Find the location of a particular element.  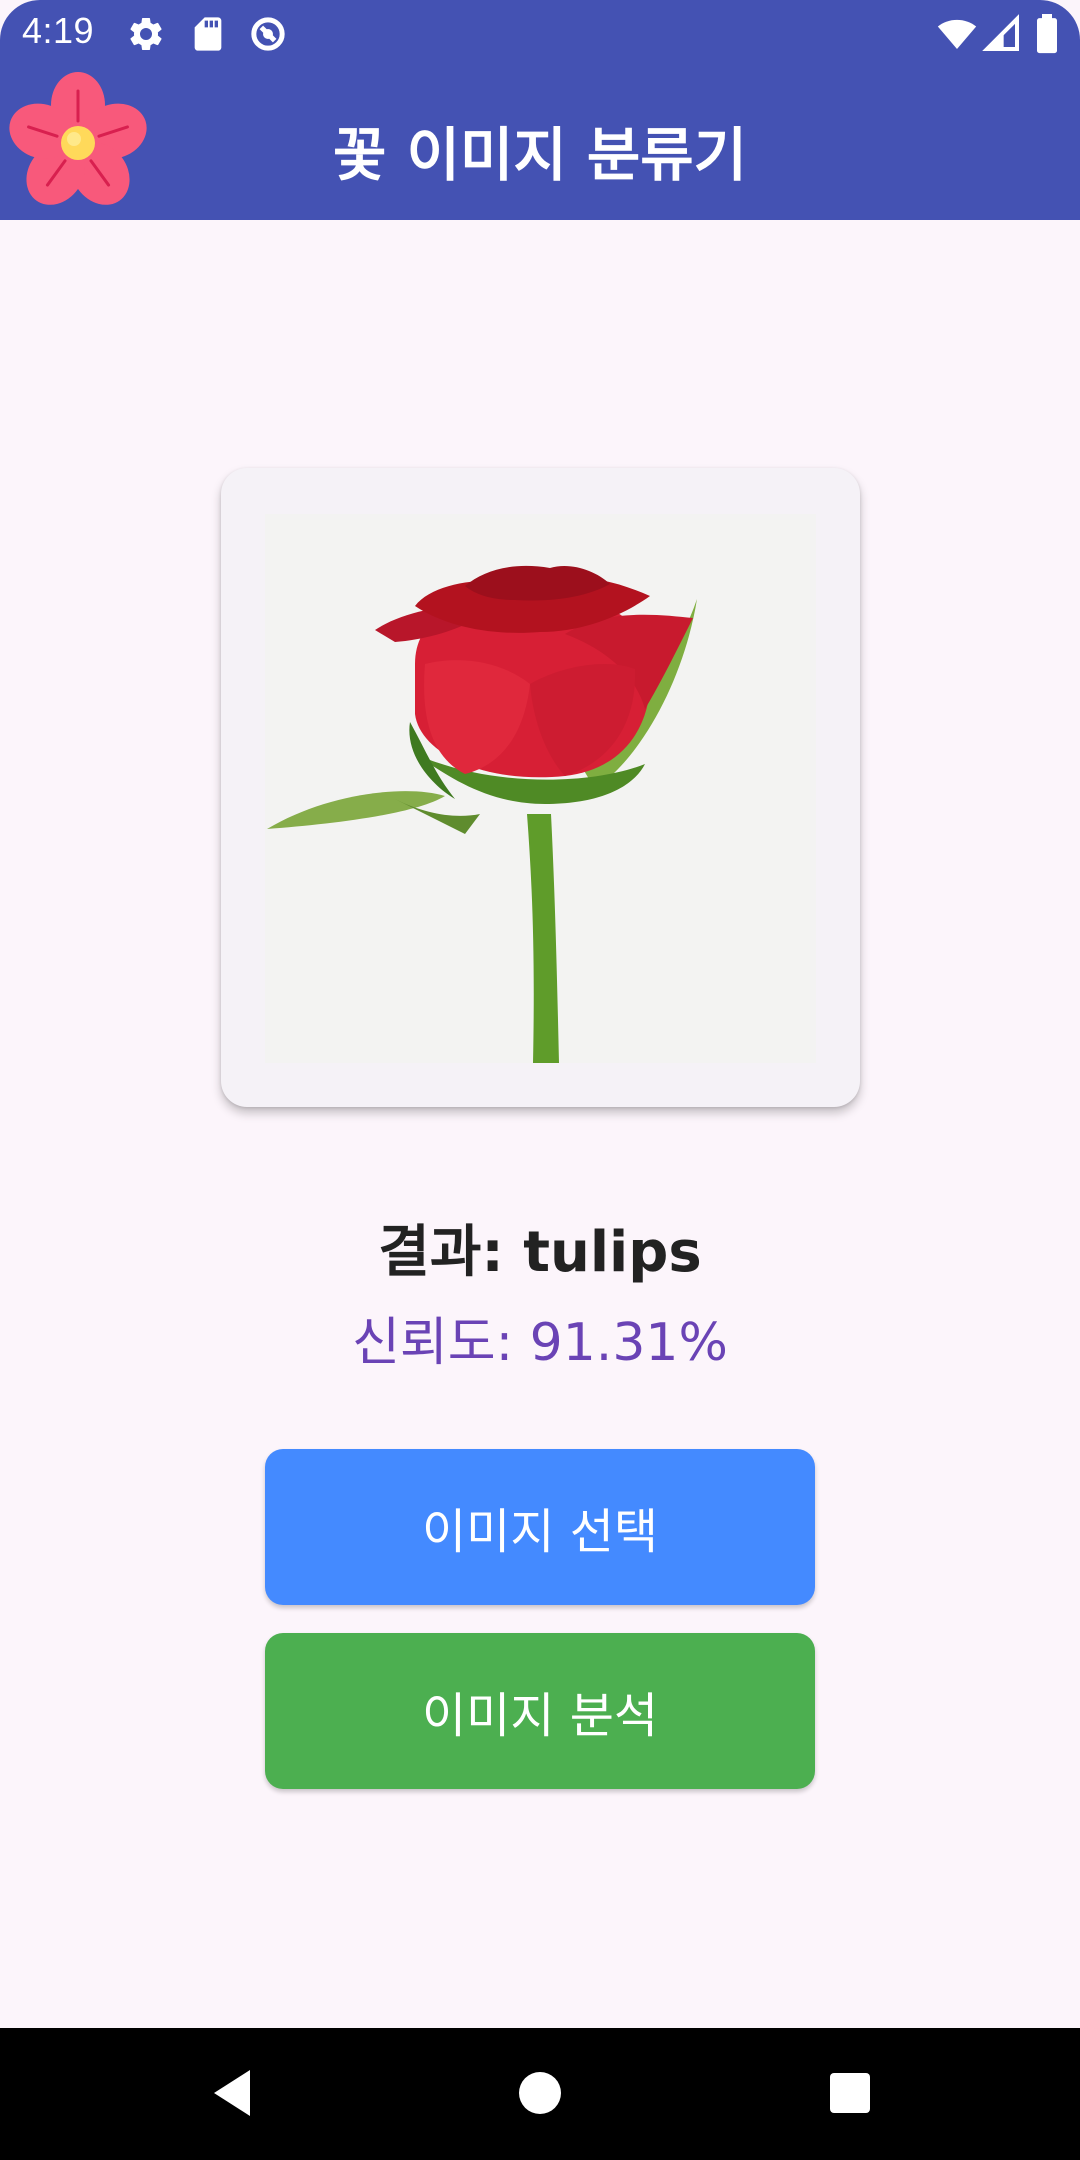

top-bar: 4:19 꽃 이미지 분류기 is located at coordinates (540, 110).